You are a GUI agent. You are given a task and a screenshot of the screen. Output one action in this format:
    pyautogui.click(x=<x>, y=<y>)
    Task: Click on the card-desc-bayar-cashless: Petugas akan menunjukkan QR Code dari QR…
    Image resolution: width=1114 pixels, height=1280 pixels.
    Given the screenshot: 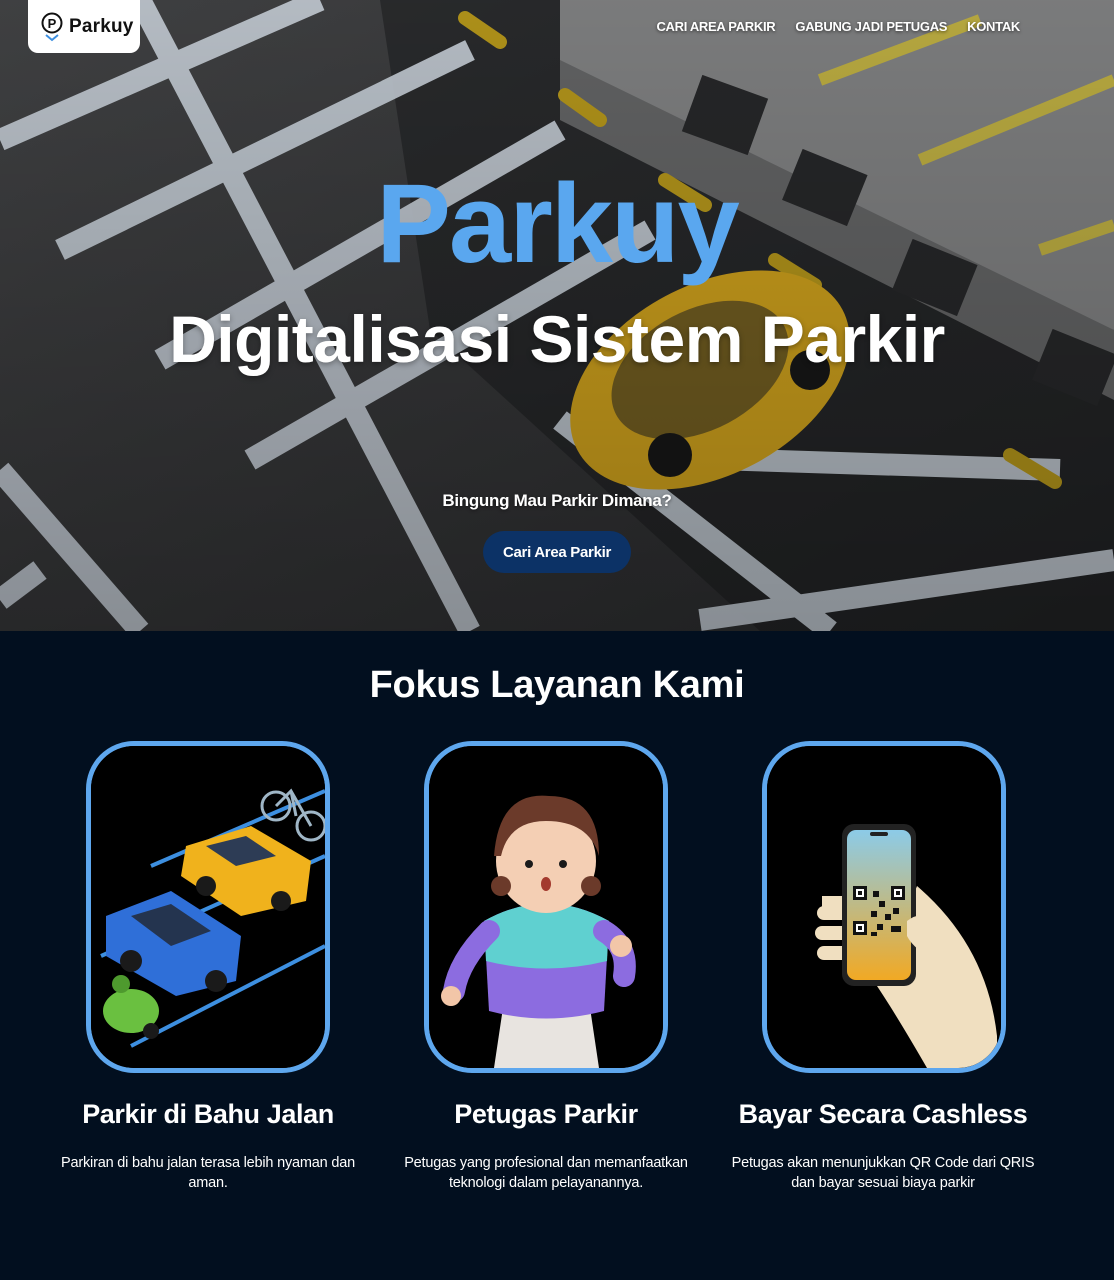 What is the action you would take?
    pyautogui.click(x=883, y=1173)
    